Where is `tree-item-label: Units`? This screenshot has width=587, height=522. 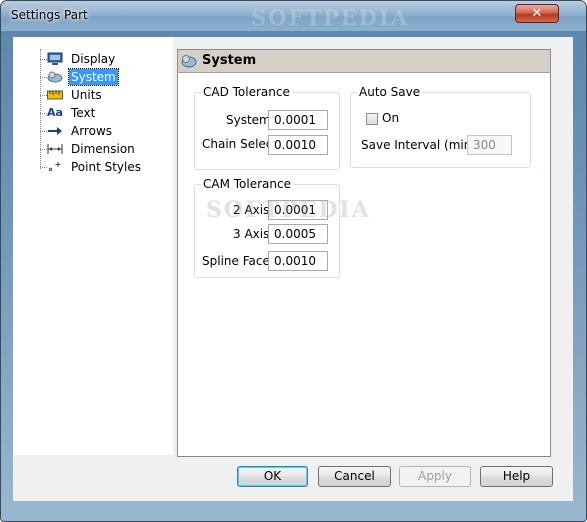 tree-item-label: Units is located at coordinates (86, 95).